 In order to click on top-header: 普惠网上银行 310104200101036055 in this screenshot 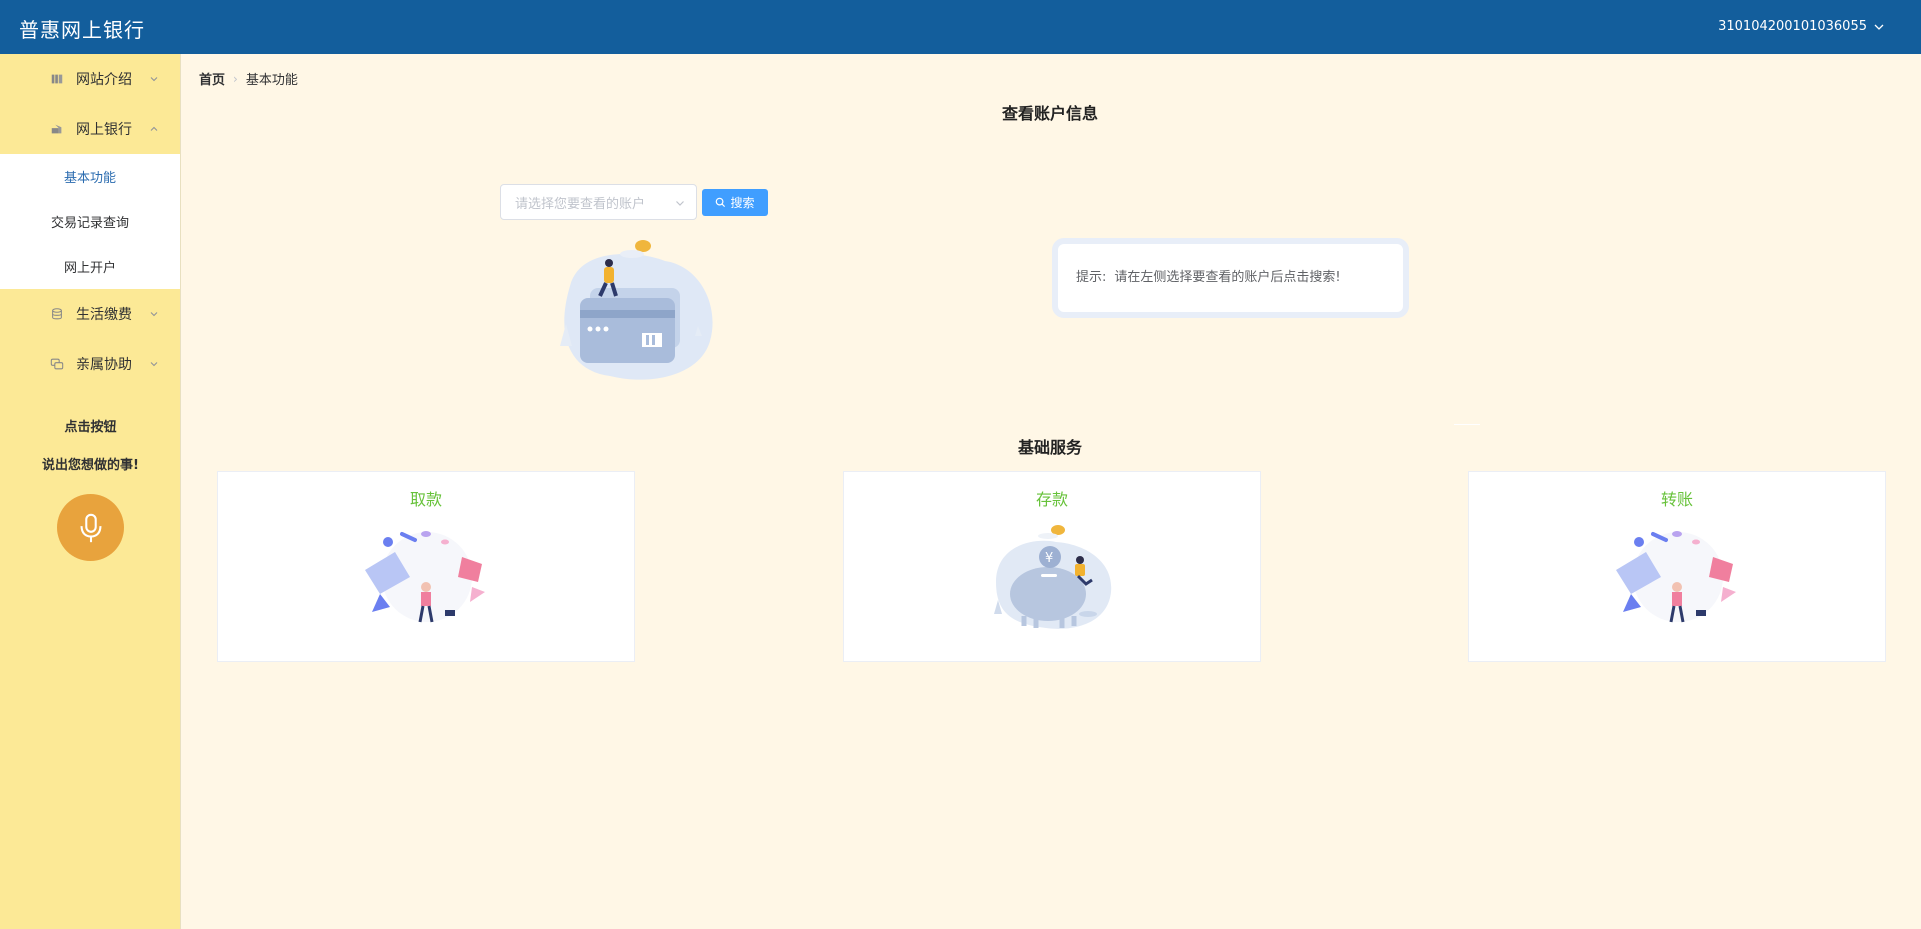, I will do `click(960, 27)`.